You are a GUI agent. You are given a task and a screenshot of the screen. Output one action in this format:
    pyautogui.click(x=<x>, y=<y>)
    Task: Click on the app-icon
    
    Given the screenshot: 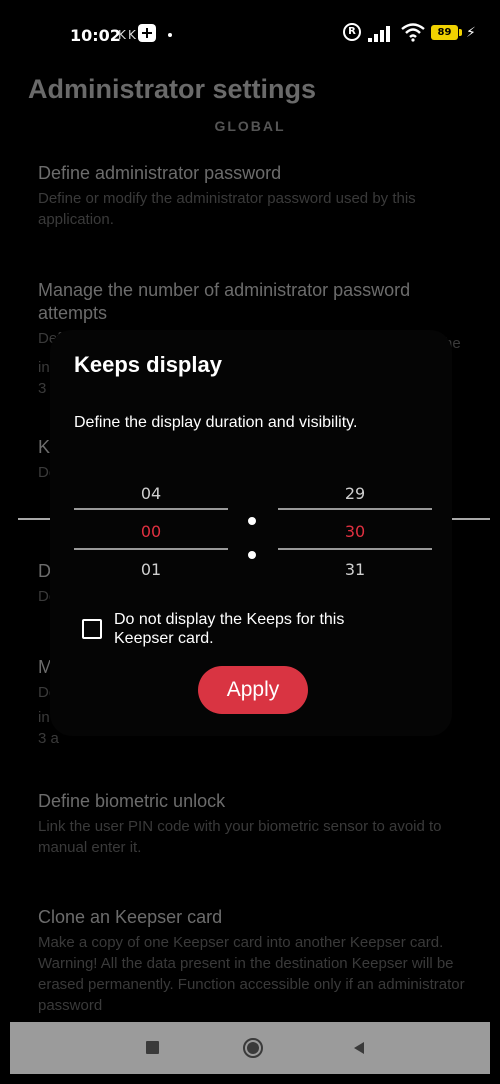 What is the action you would take?
    pyautogui.click(x=147, y=33)
    